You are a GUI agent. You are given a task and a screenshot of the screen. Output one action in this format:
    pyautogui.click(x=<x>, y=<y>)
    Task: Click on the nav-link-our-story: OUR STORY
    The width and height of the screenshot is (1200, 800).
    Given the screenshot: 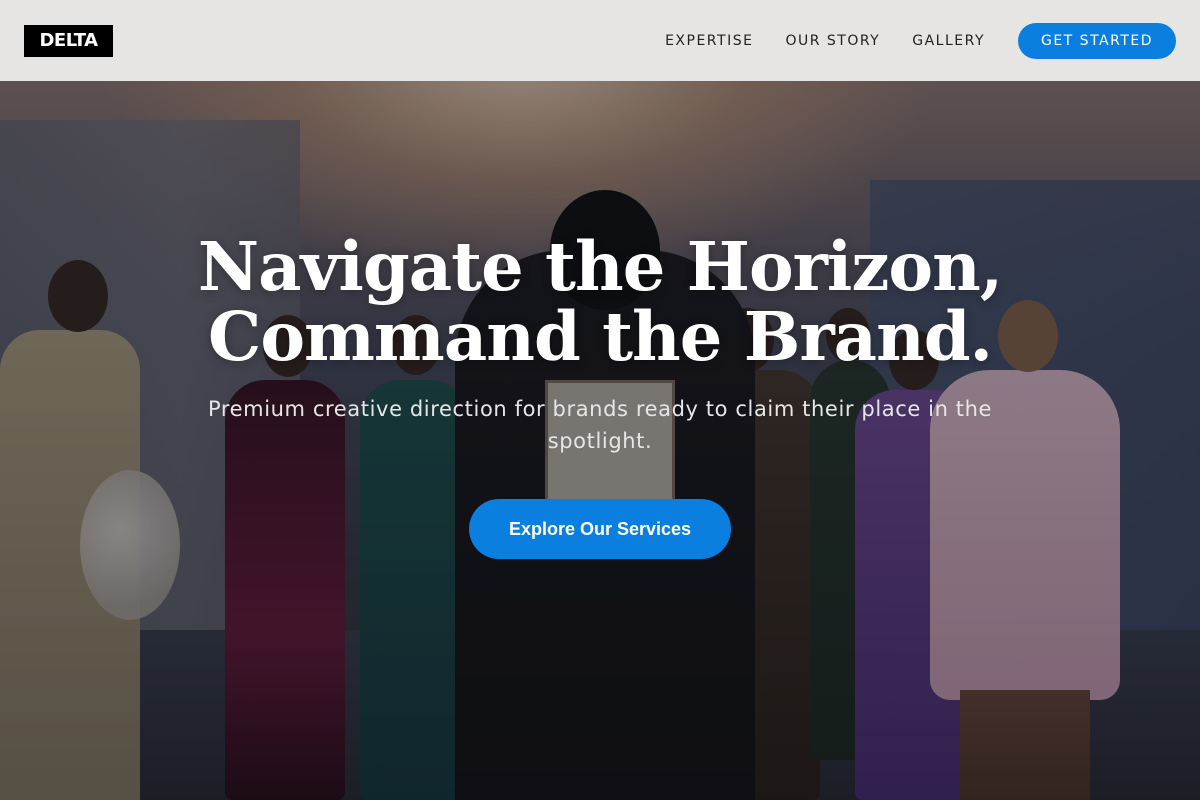 What is the action you would take?
    pyautogui.click(x=832, y=41)
    